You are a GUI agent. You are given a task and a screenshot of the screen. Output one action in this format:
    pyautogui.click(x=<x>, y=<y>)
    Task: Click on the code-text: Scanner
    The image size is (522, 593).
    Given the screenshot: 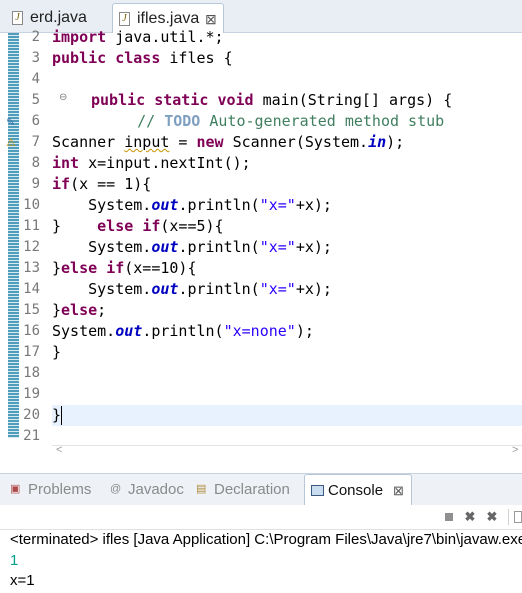 What is the action you would take?
    pyautogui.click(x=88, y=142)
    